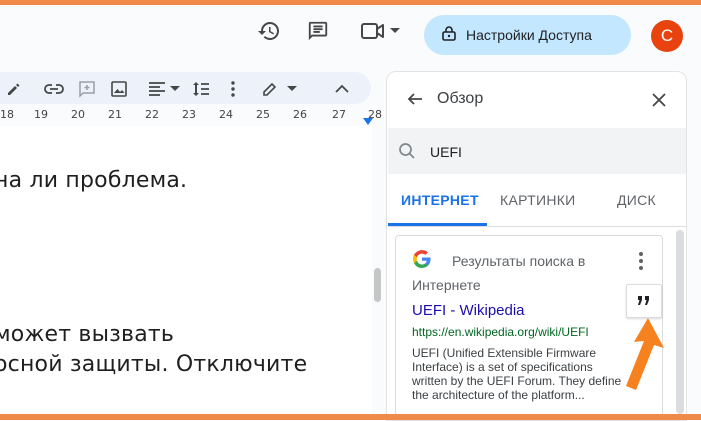 Image resolution: width=701 pixels, height=421 pixels. What do you see at coordinates (373, 31) in the screenshot?
I see `video-call-icon` at bounding box center [373, 31].